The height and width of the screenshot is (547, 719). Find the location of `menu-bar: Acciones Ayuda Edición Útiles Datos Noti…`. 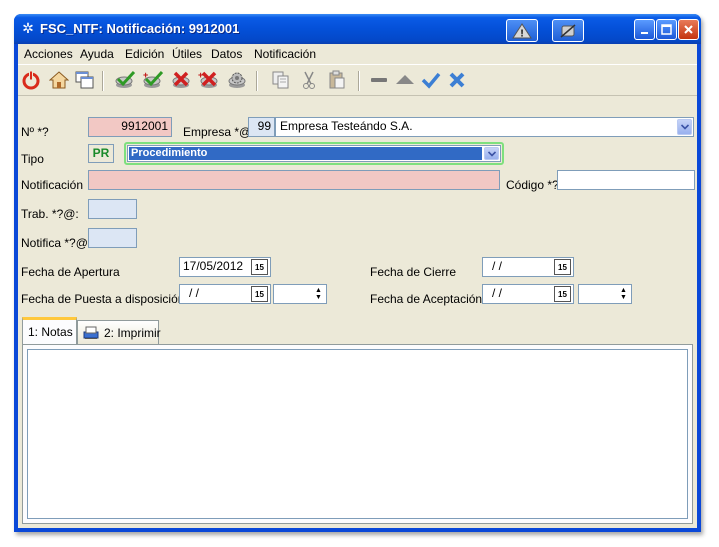

menu-bar: Acciones Ayuda Edición Útiles Datos Noti… is located at coordinates (357, 53).